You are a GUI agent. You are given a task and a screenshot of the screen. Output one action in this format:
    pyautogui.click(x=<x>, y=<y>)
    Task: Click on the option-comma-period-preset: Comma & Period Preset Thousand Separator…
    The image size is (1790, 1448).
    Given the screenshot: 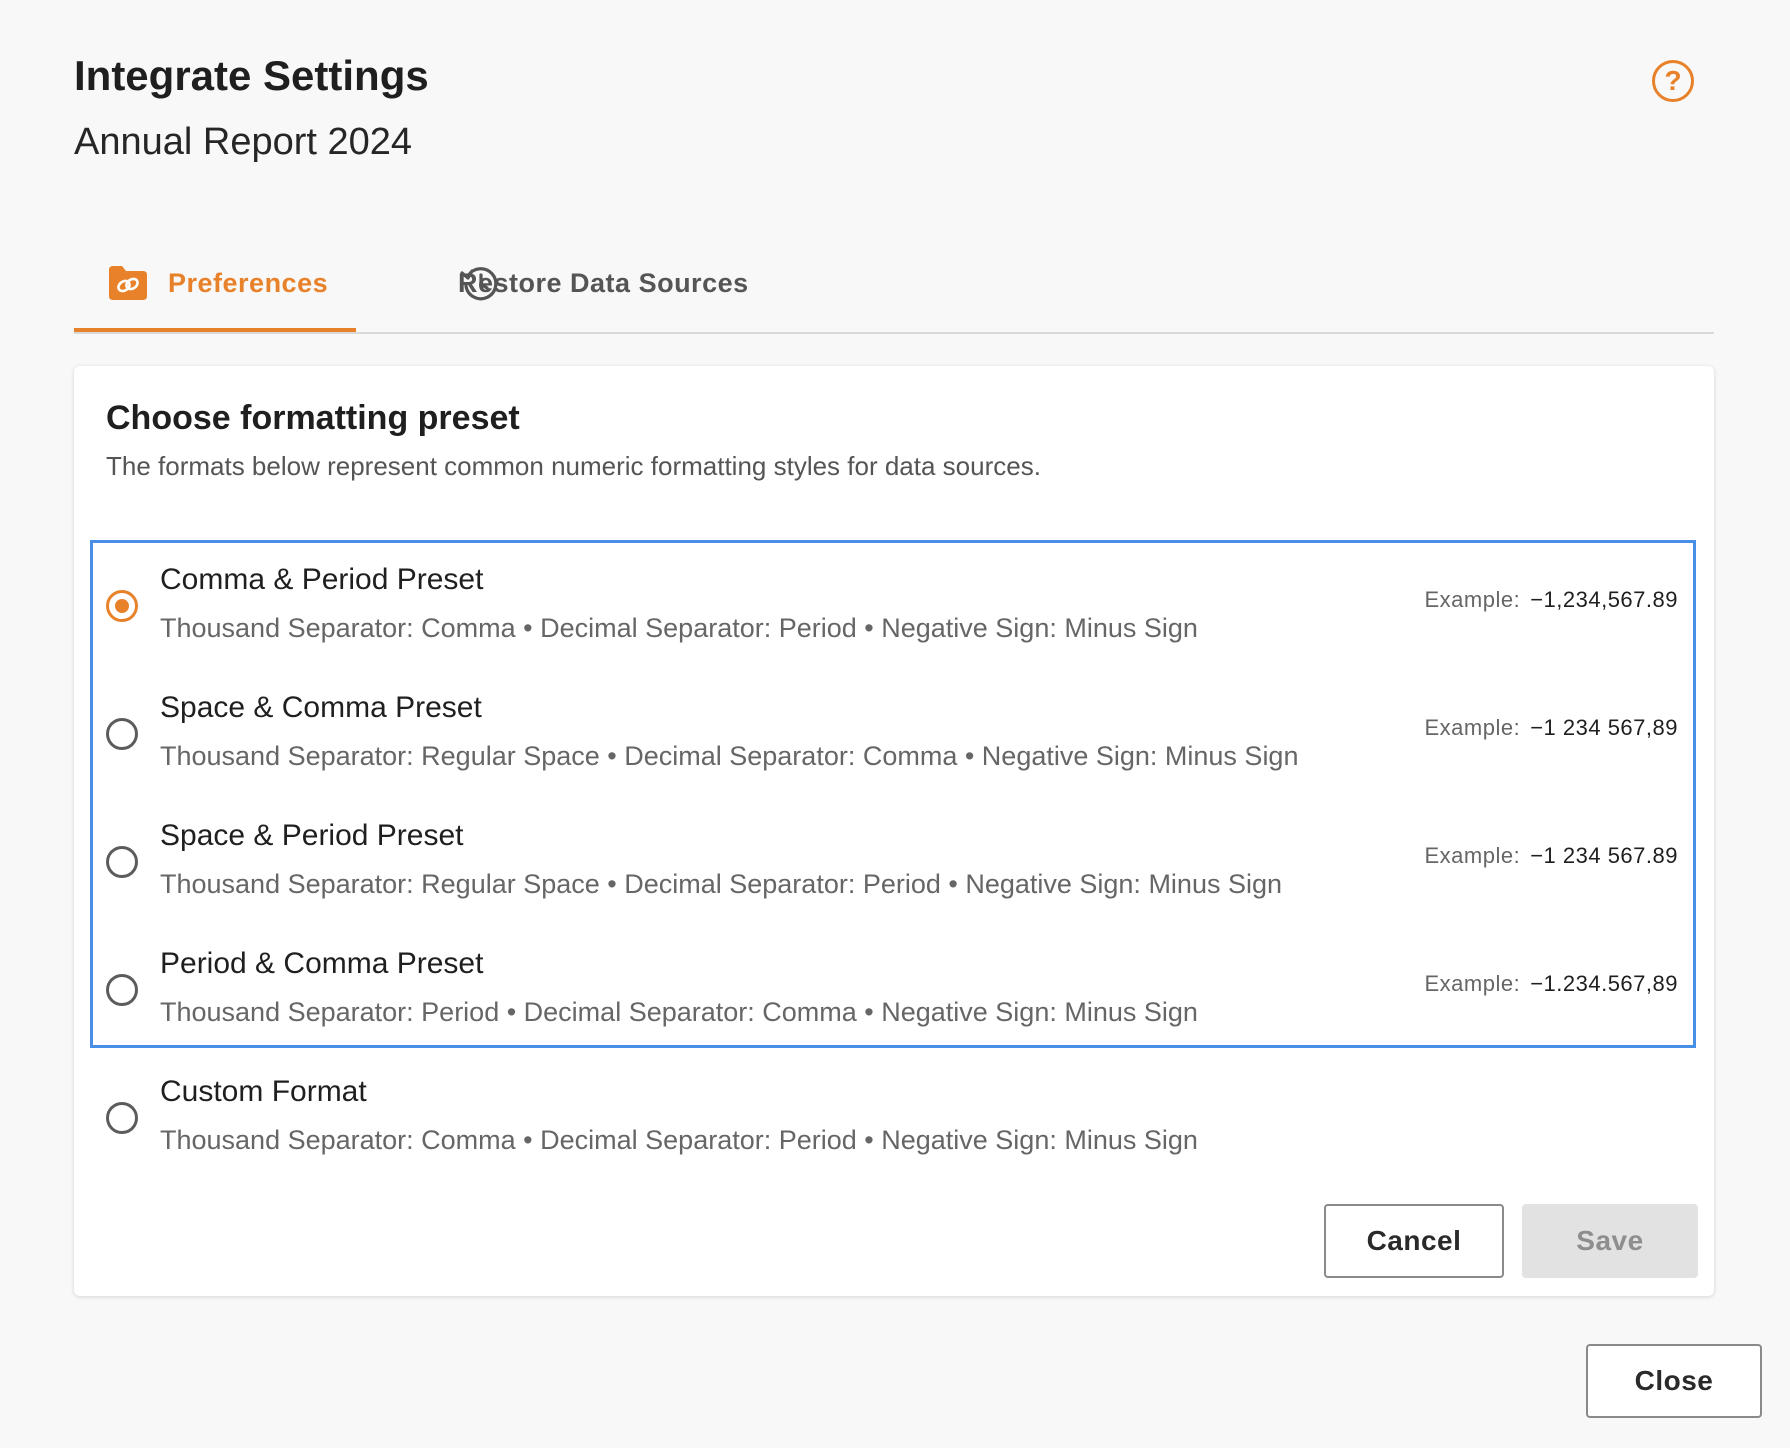 What is the action you would take?
    pyautogui.click(x=893, y=616)
    